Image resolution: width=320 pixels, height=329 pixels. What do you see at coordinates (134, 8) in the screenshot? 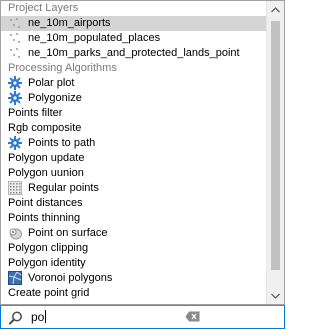
I see `section-header-project-layers: Project Layers` at bounding box center [134, 8].